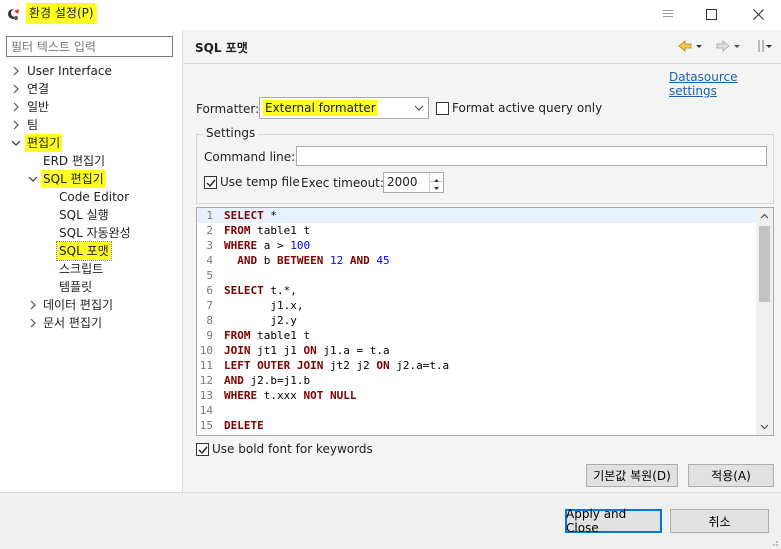 The height and width of the screenshot is (549, 781). Describe the element at coordinates (531, 156) in the screenshot. I see `command-line-input` at that location.